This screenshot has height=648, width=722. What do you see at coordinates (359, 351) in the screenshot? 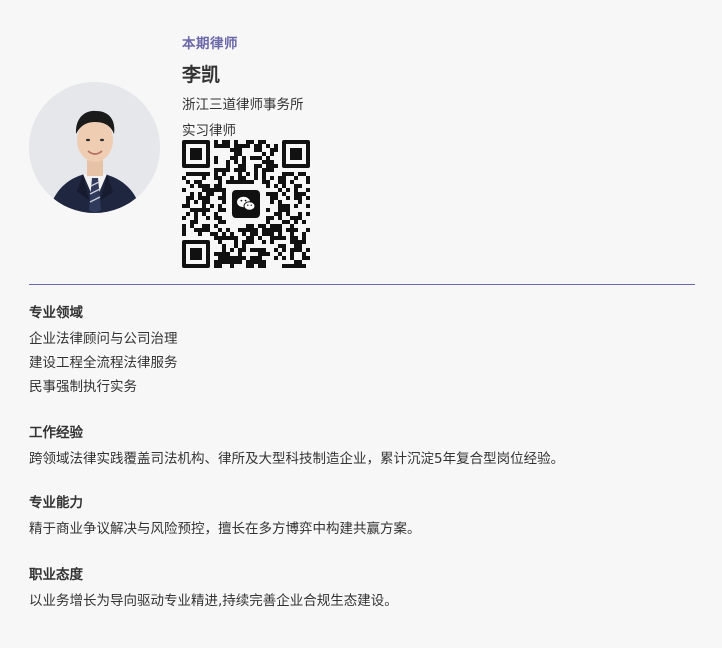
I see `section-expertise: 专业领域 企业法律顾问与公司治理 建设工程全流程法律服务 民事强制执行实务` at bounding box center [359, 351].